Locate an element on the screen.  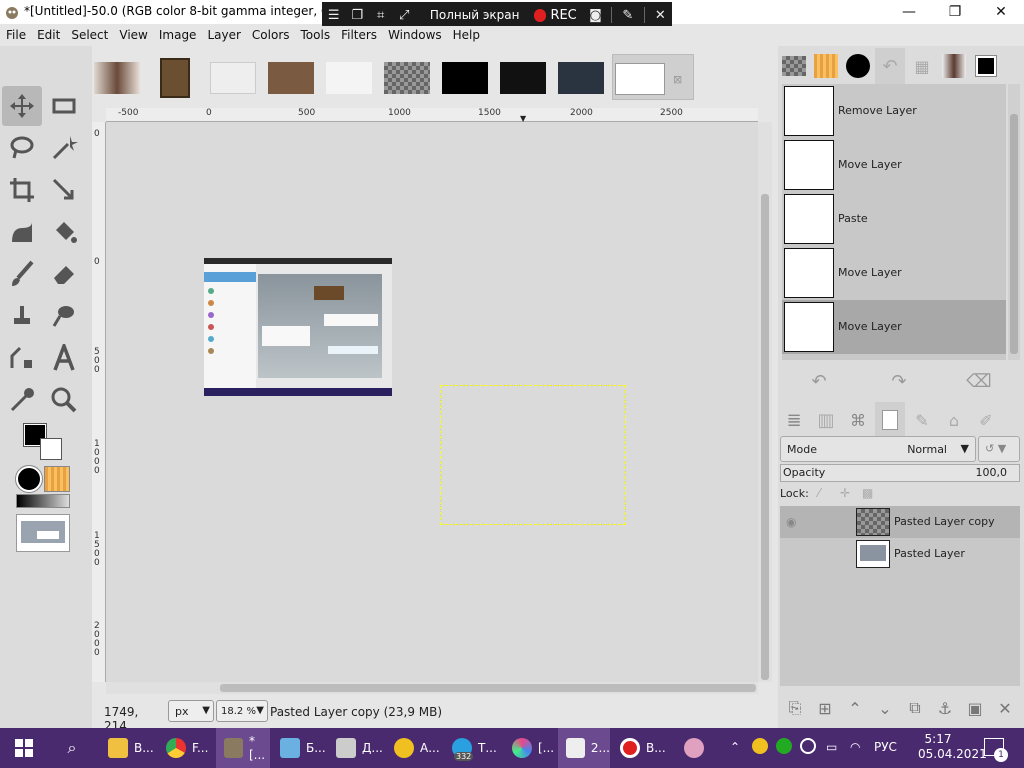
lock-alpha-icon: ▩ is located at coordinates (867, 493).